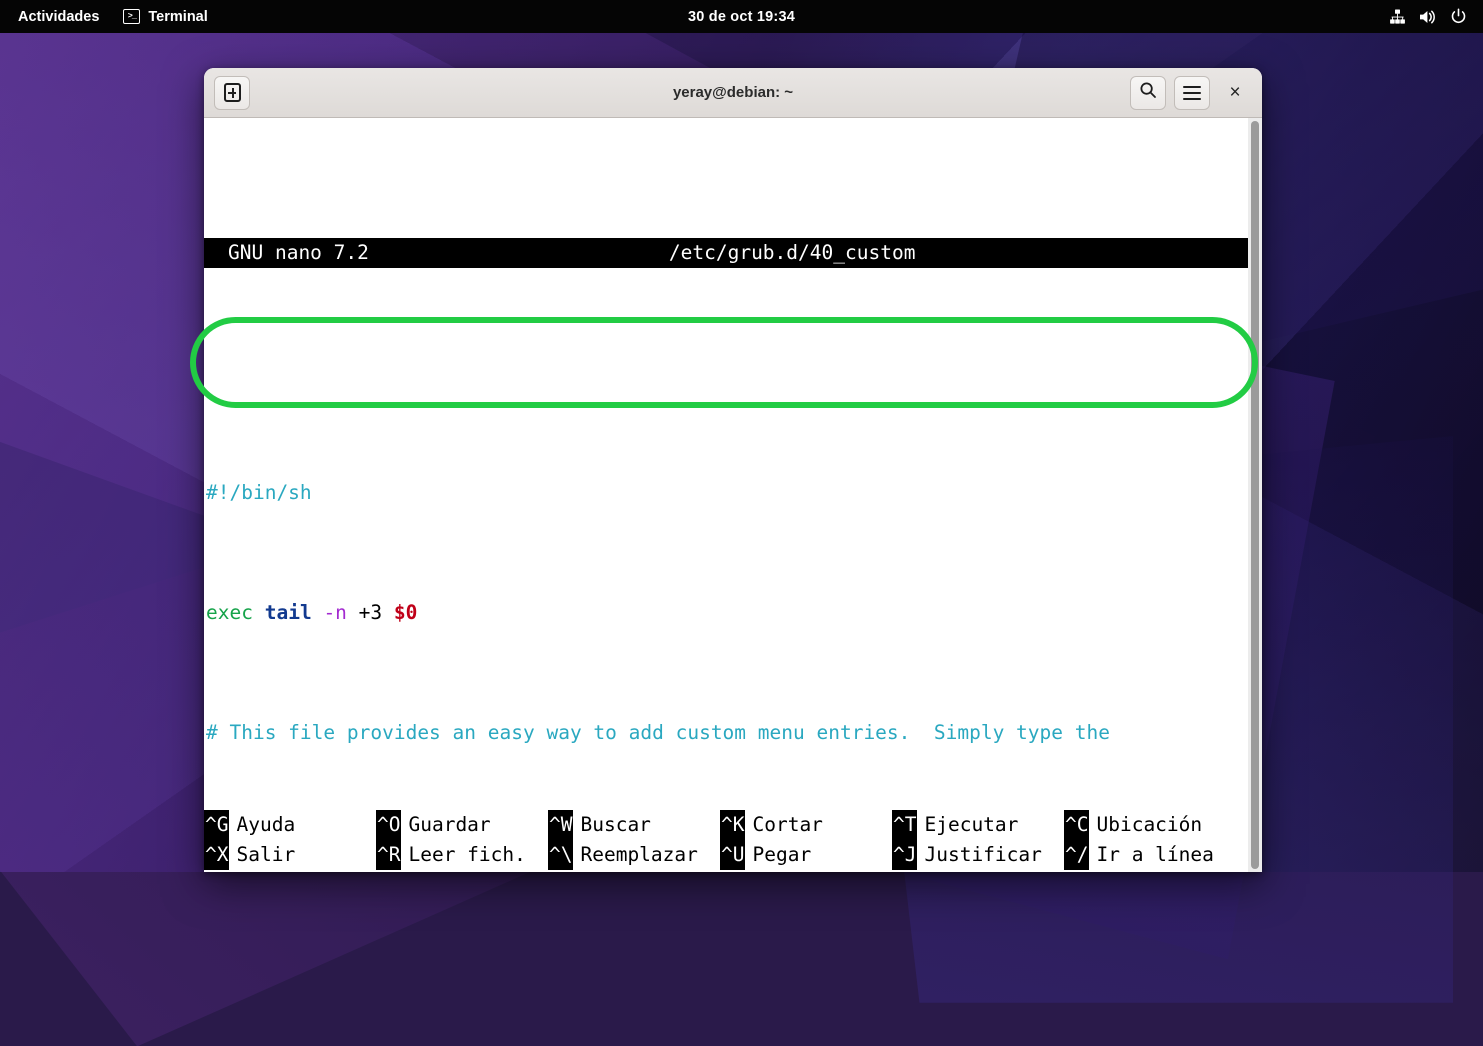 Image resolution: width=1483 pixels, height=1046 pixels. What do you see at coordinates (1149, 824) in the screenshot?
I see `shortcut-label: Ubicación` at bounding box center [1149, 824].